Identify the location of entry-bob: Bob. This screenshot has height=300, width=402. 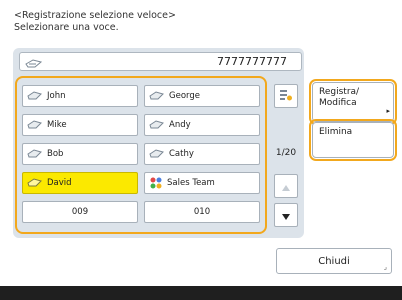
(80, 154).